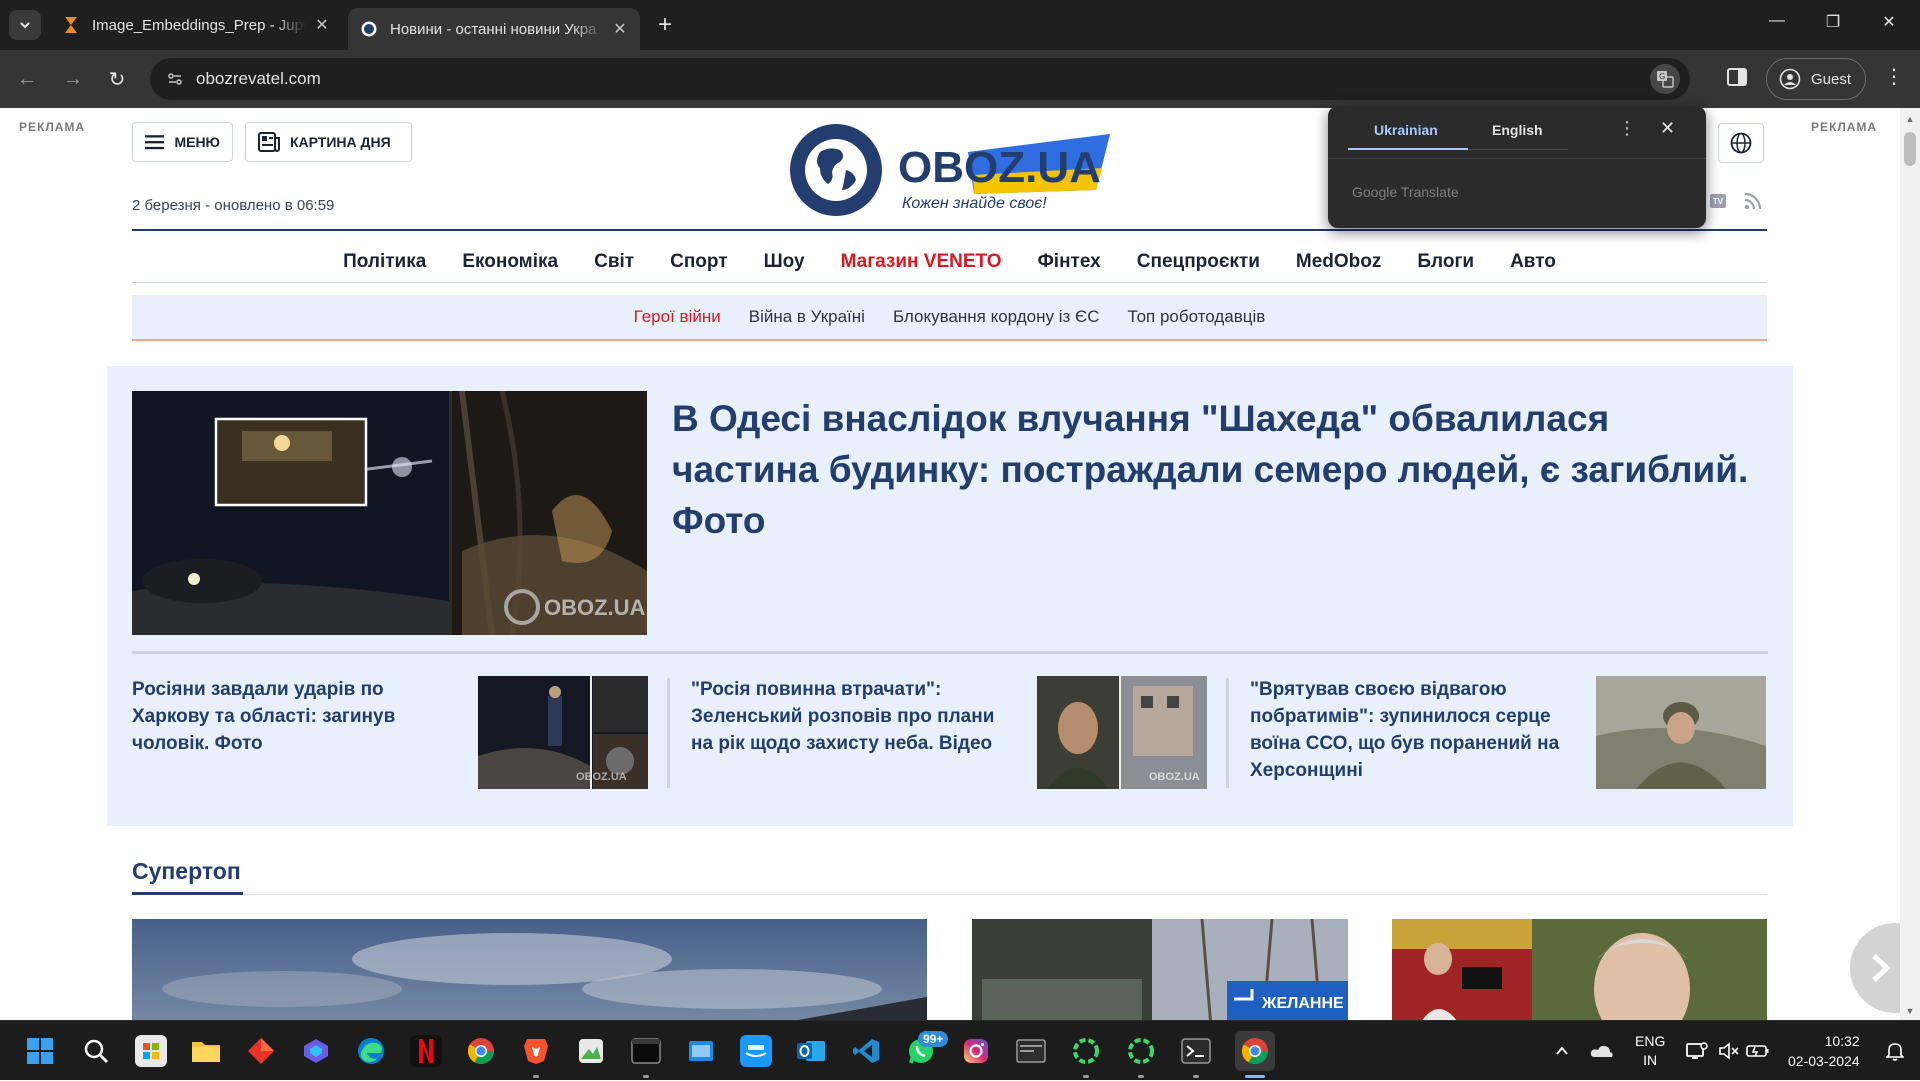 The height and width of the screenshot is (1081, 1920). What do you see at coordinates (73, 79) in the screenshot?
I see `forward-button: →` at bounding box center [73, 79].